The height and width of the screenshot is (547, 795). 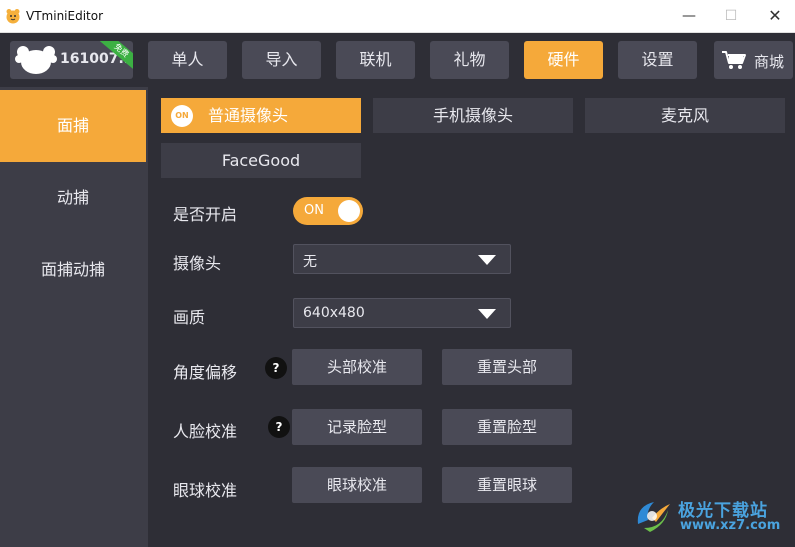 What do you see at coordinates (473, 115) in the screenshot?
I see `tab-phone-camera: 手机摄像头` at bounding box center [473, 115].